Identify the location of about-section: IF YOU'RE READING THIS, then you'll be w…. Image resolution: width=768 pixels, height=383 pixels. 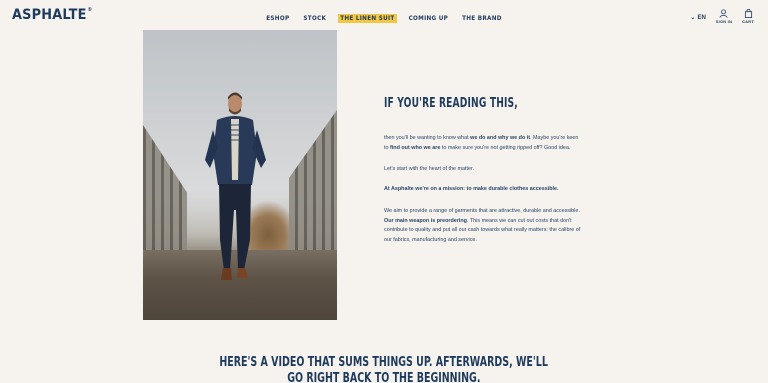
(484, 171).